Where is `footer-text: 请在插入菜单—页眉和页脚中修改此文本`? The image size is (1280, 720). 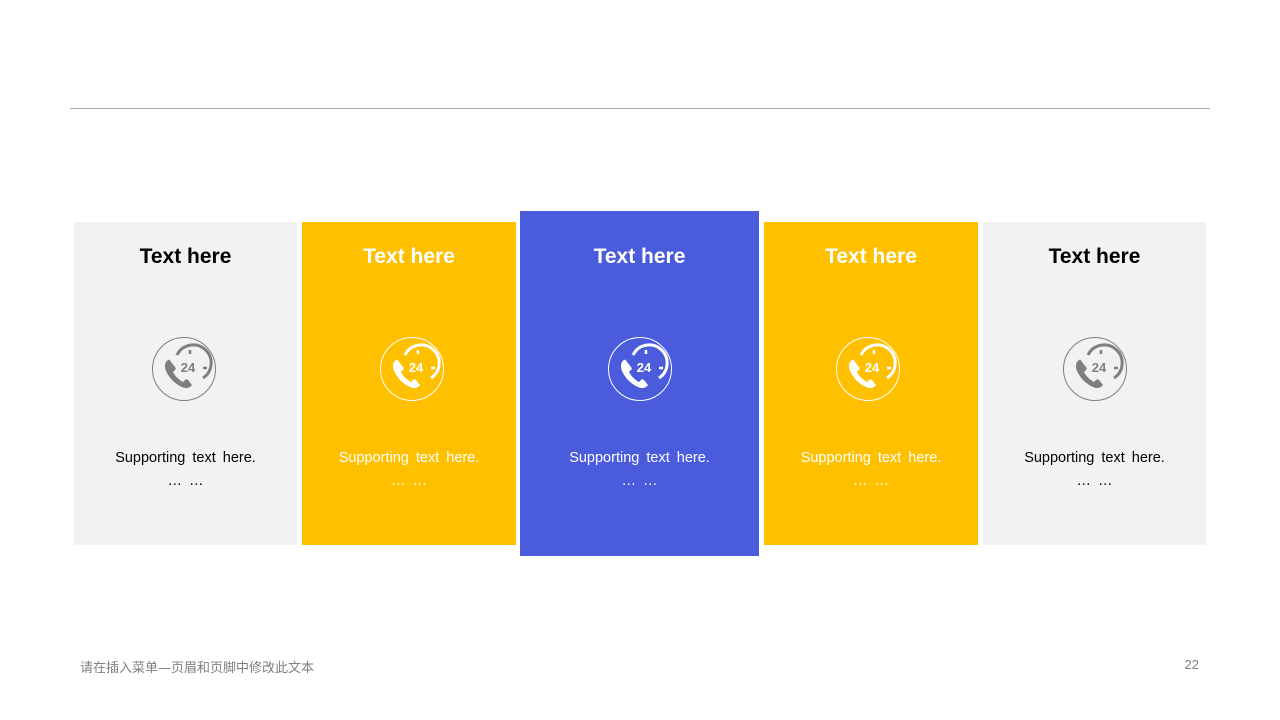
footer-text: 请在插入菜单—页眉和页脚中修改此文本 is located at coordinates (197, 668).